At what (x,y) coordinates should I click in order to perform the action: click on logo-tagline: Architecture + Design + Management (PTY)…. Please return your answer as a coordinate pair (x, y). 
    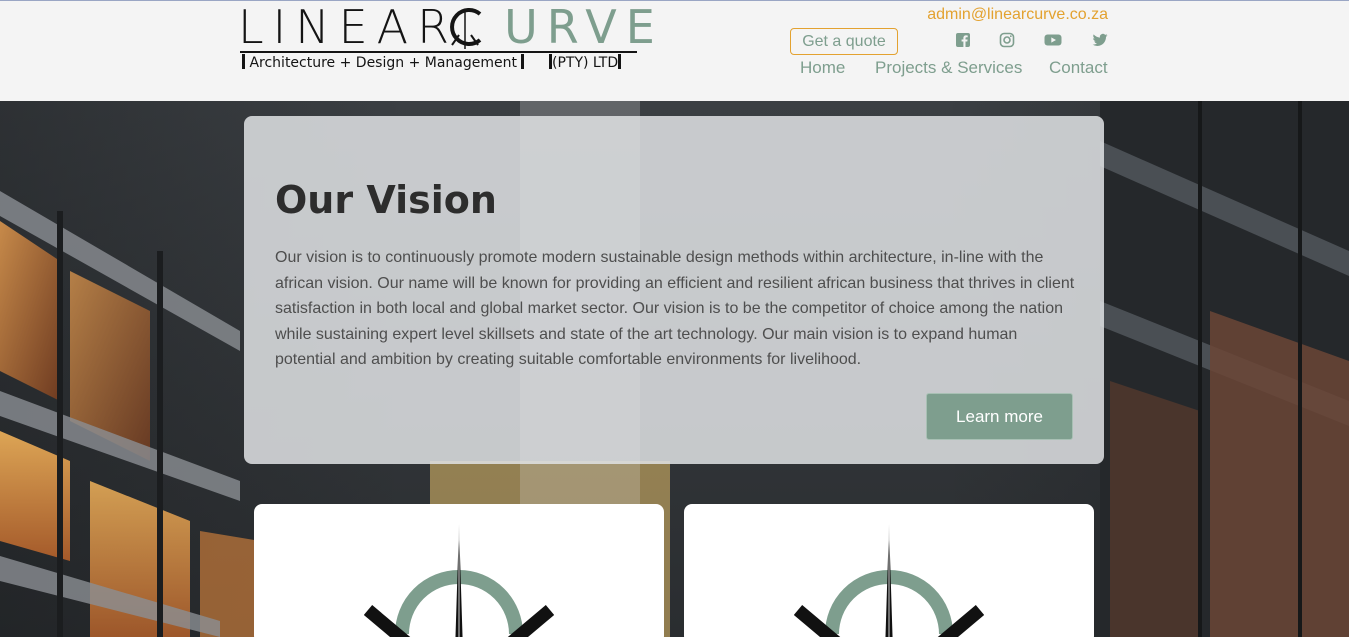
    Looking at the image, I should click on (438, 63).